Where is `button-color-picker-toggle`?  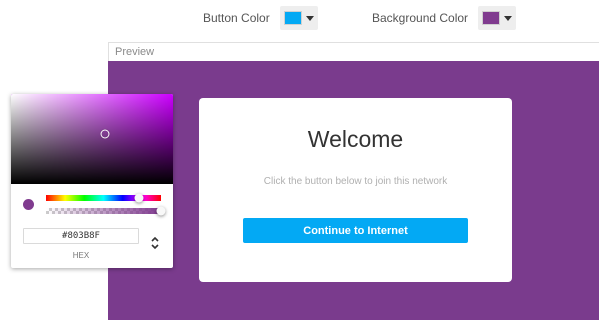
button-color-picker-toggle is located at coordinates (298, 18).